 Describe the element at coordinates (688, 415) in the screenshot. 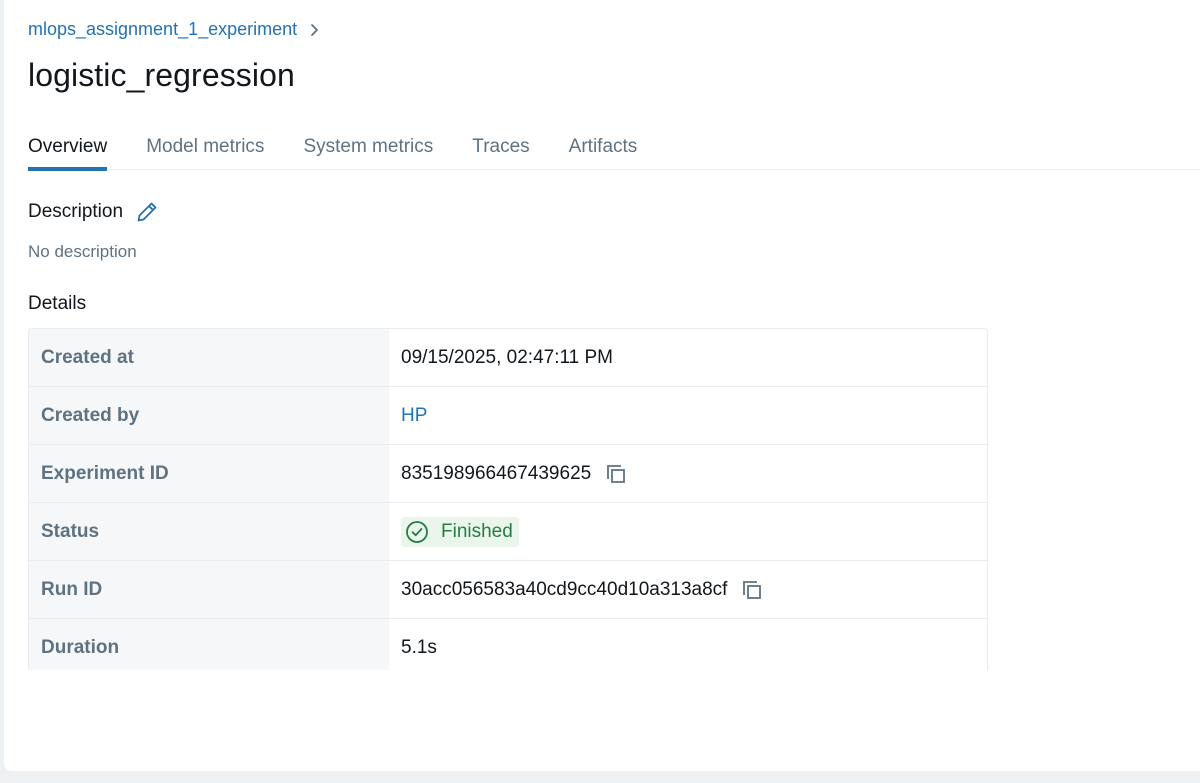

I see `created-by-cell: HP` at that location.